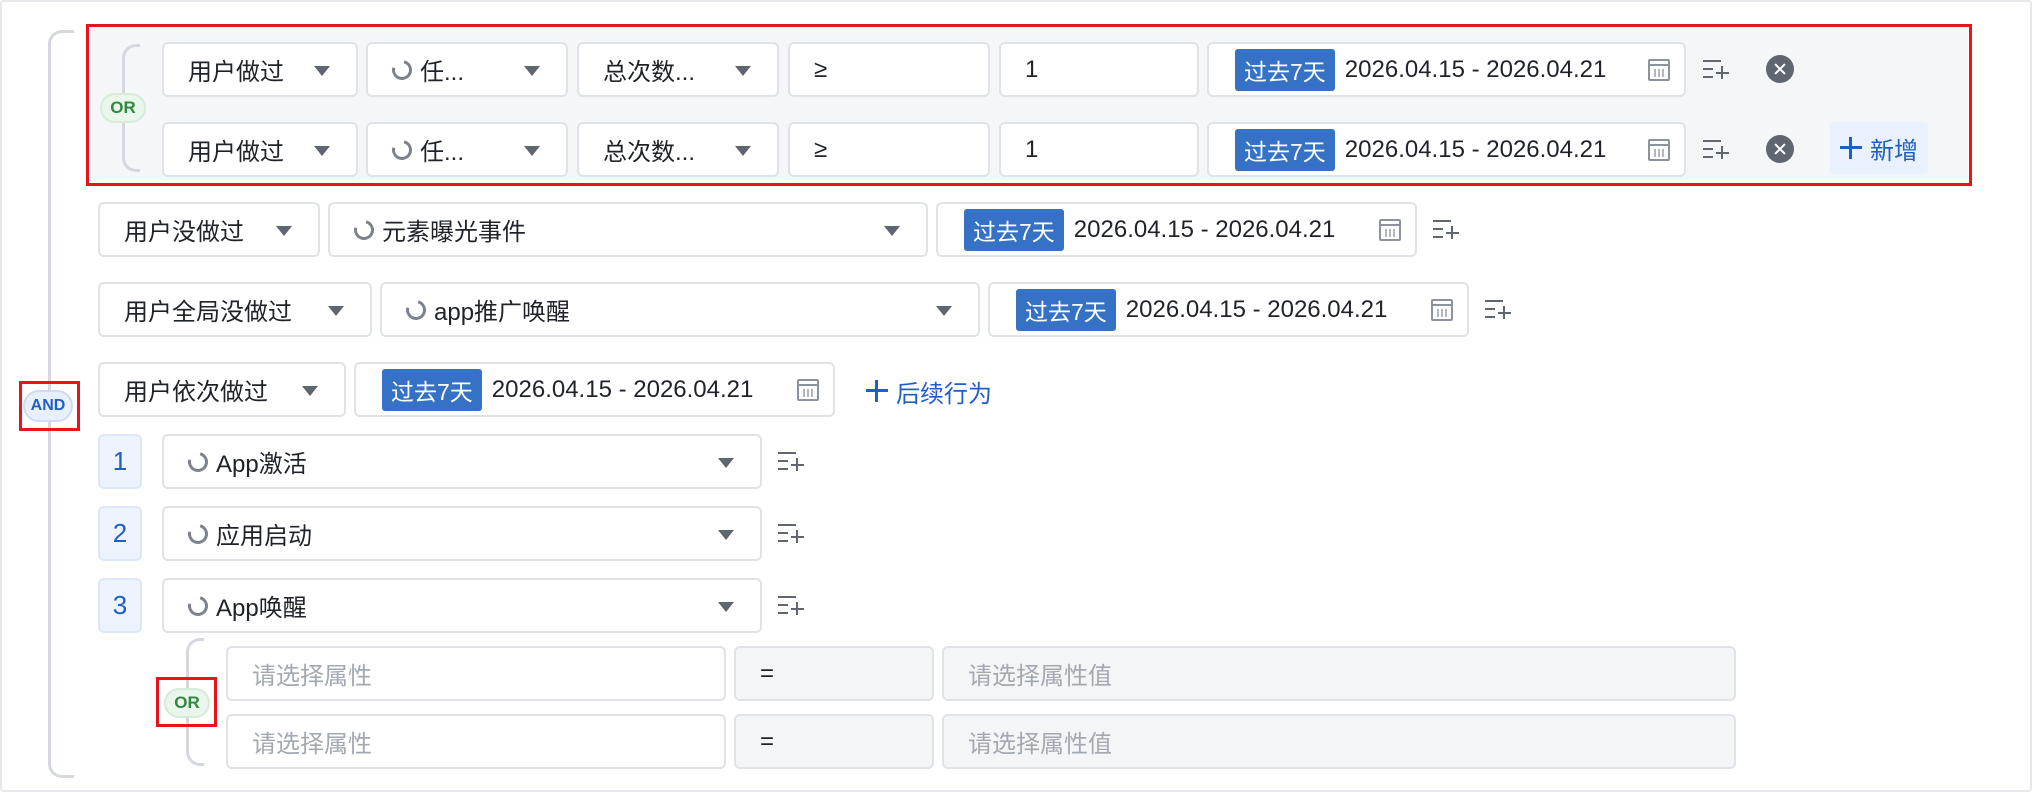 This screenshot has width=2032, height=792. What do you see at coordinates (196, 392) in the screenshot?
I see `action-select-value: 用户依次做过` at bounding box center [196, 392].